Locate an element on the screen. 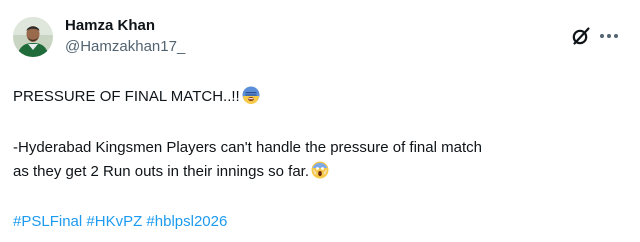 This screenshot has height=242, width=640. more-options-icon is located at coordinates (609, 36).